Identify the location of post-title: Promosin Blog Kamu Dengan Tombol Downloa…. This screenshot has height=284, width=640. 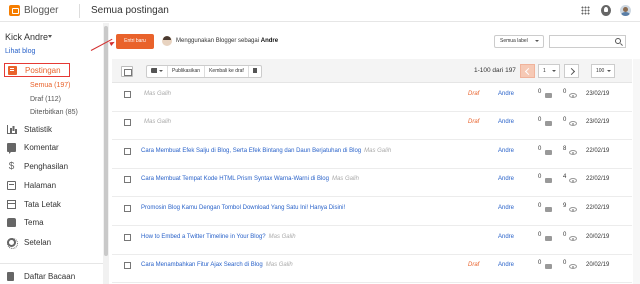
(243, 208).